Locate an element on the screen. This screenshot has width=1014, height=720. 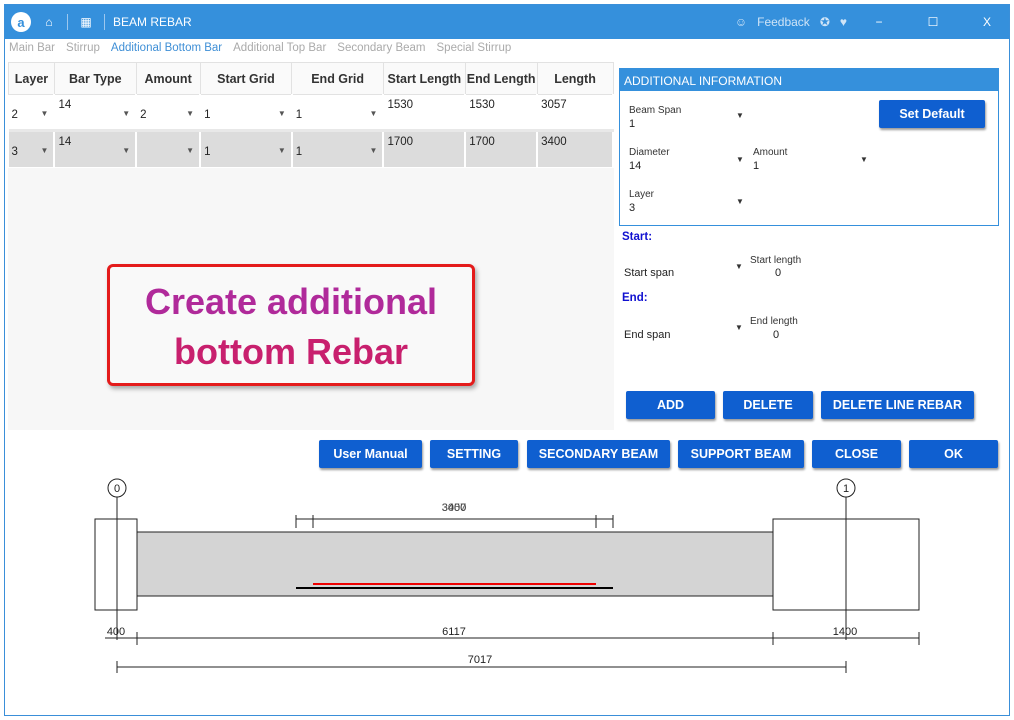
maximize-button: ☐ is located at coordinates (933, 22).